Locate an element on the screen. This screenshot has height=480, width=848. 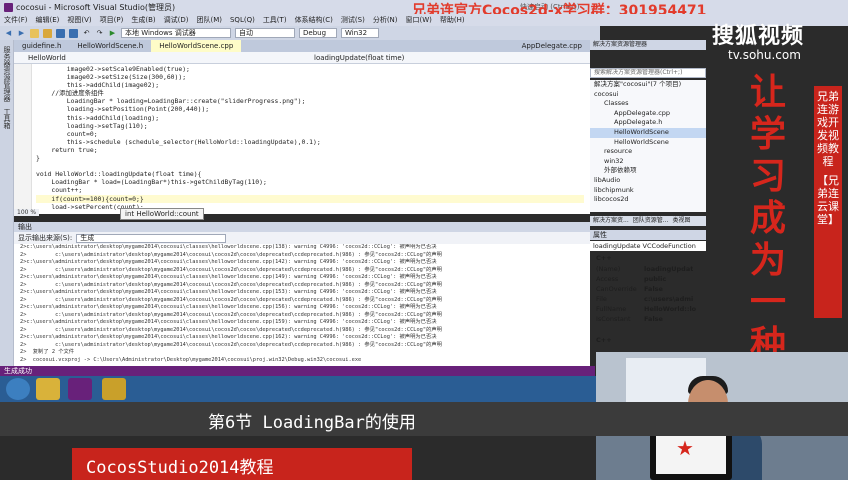
tree-node: 外部依赖项 is located at coordinates (648, 171).